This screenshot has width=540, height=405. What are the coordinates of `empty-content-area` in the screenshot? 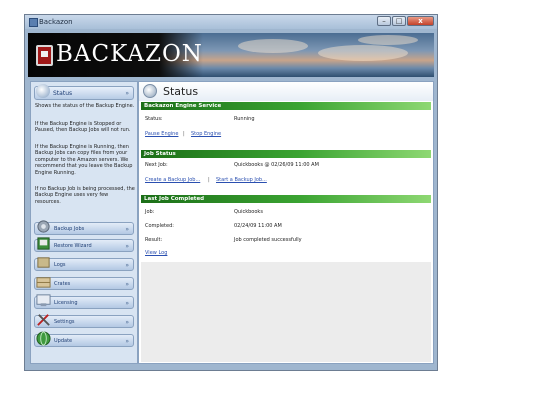 It's located at (286, 312).